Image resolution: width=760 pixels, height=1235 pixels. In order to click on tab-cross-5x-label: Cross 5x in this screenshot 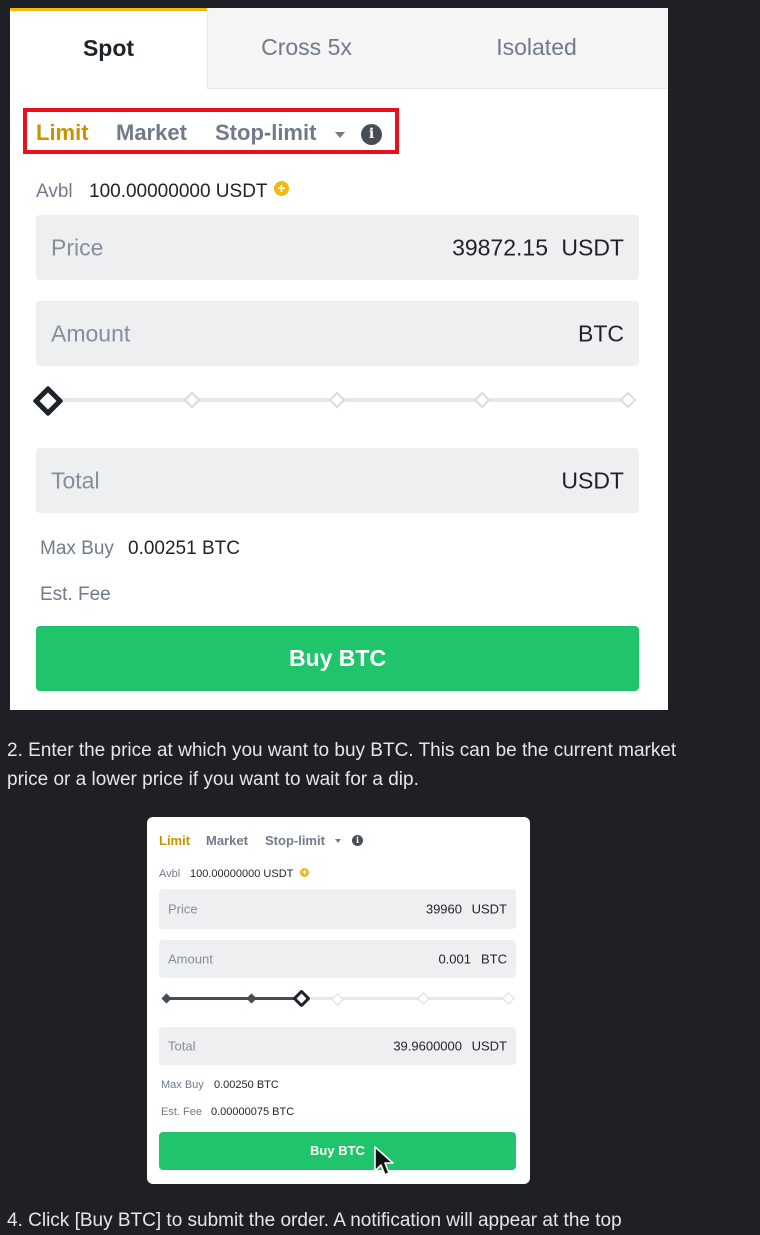, I will do `click(306, 47)`.